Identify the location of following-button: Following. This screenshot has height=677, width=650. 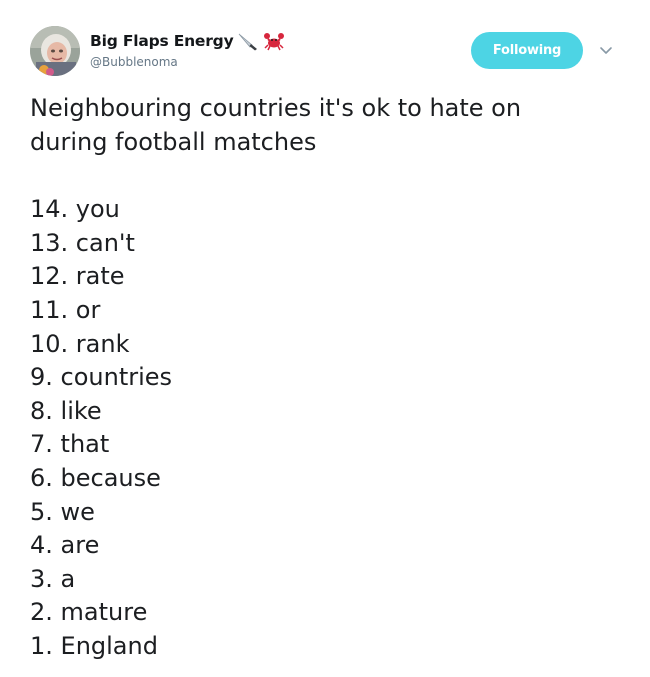
(527, 50).